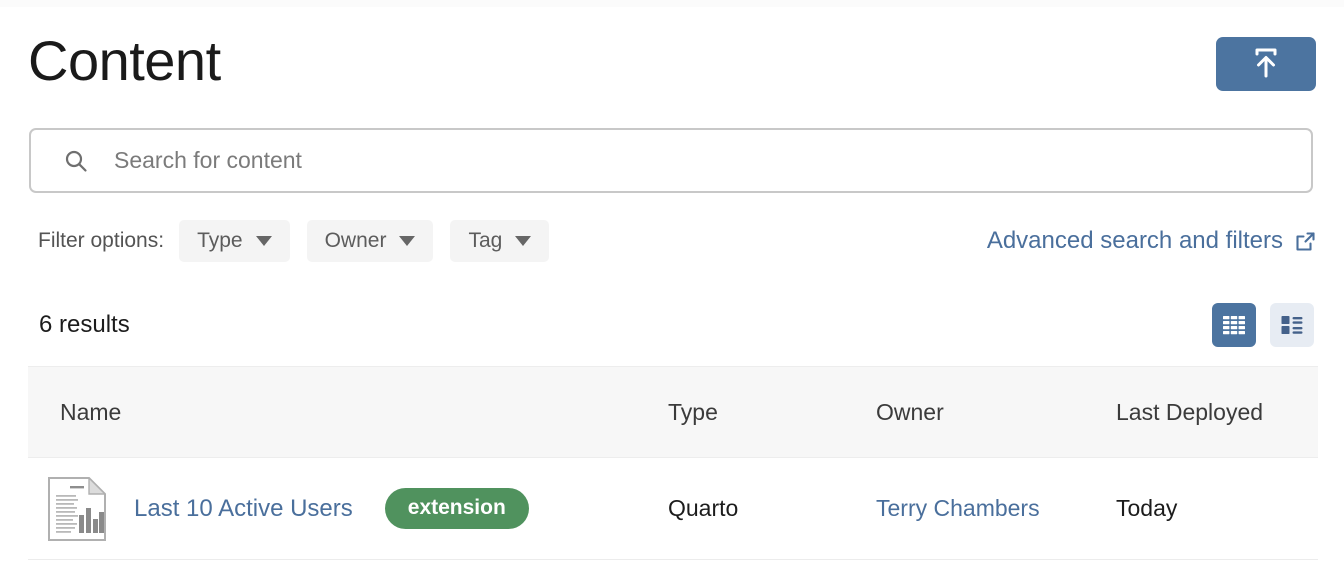 Image resolution: width=1344 pixels, height=572 pixels. What do you see at coordinates (76, 161) in the screenshot?
I see `search-icon` at bounding box center [76, 161].